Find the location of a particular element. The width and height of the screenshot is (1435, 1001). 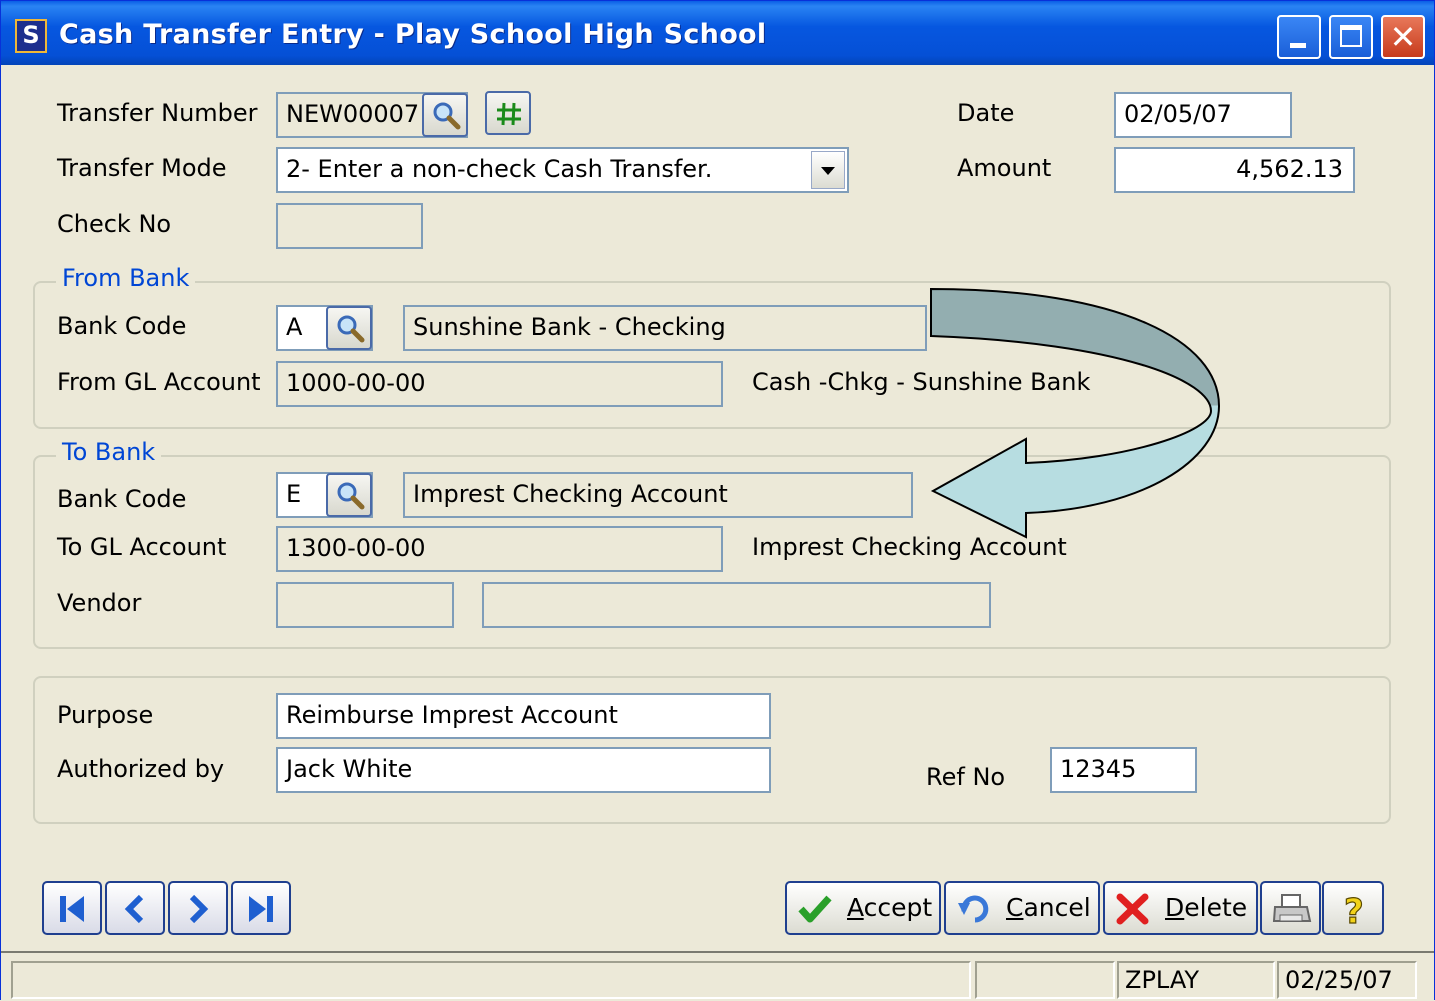

minimize-button is located at coordinates (1299, 37).